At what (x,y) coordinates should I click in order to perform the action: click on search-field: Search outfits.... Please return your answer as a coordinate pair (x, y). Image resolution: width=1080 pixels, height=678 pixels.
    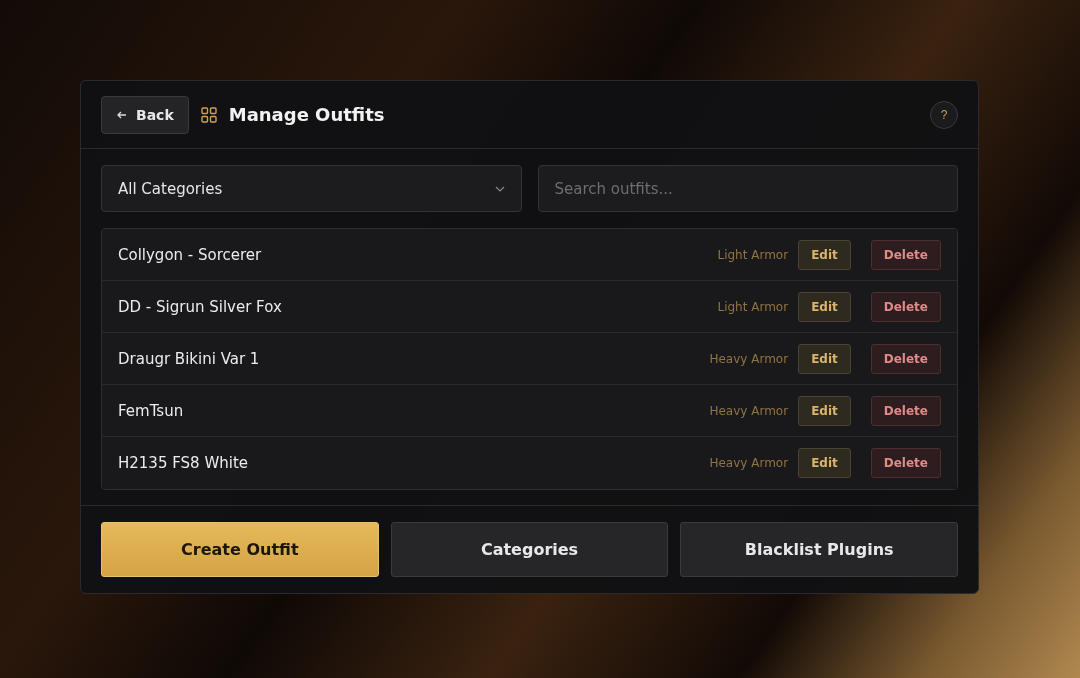
    Looking at the image, I should click on (747, 188).